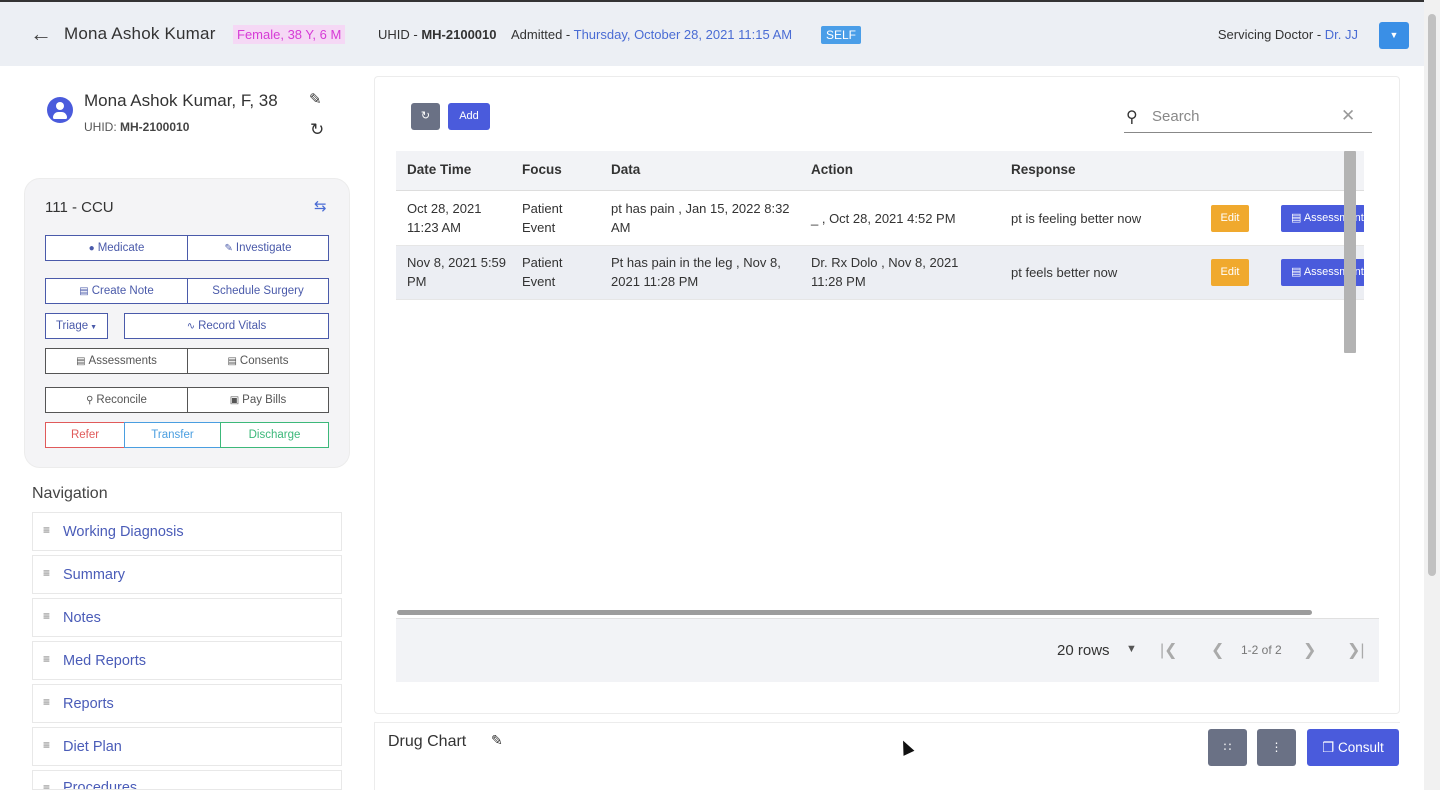  I want to click on grid-menu-button: ∷, so click(1227, 747).